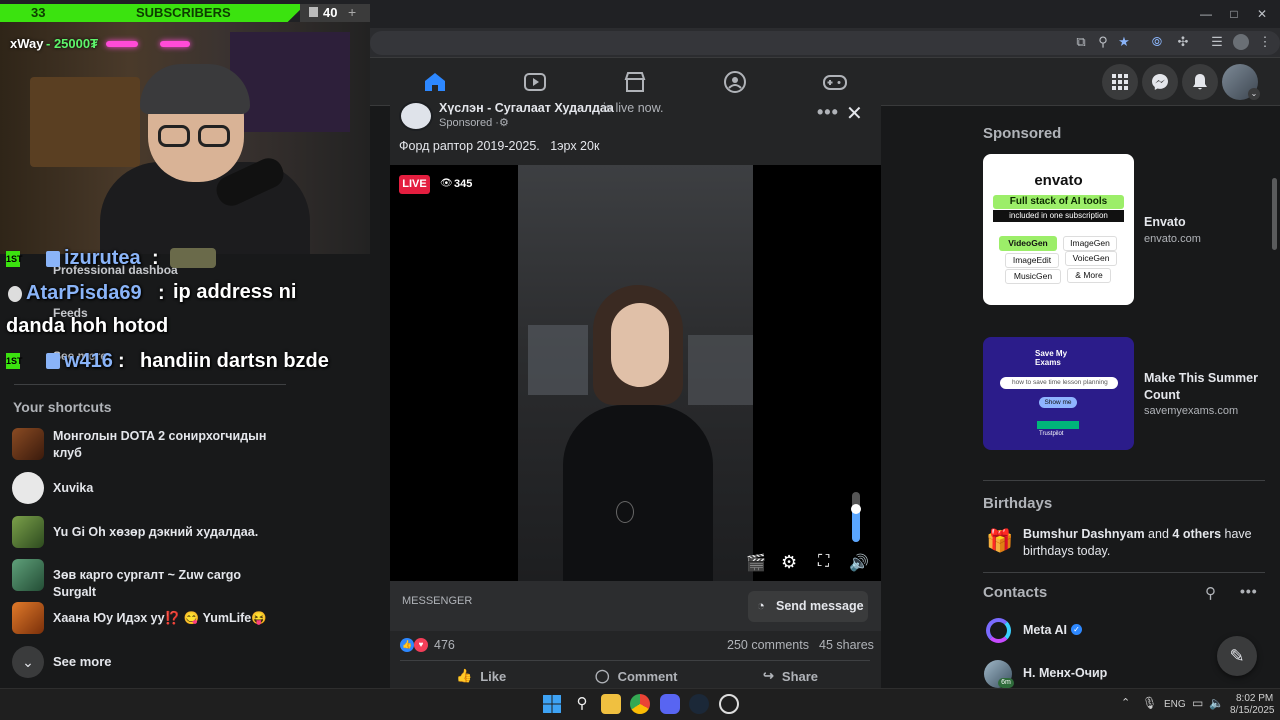 The height and width of the screenshot is (720, 1280). I want to click on like-reaction-icon: 👍, so click(407, 645).